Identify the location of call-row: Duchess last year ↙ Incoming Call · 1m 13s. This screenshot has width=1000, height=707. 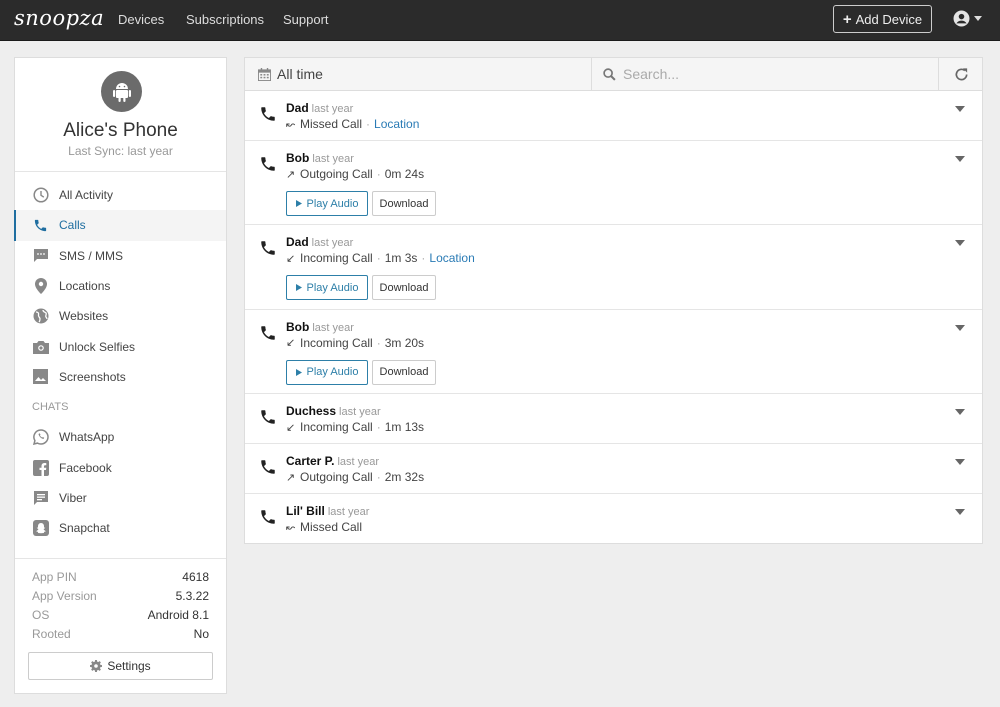
(613, 419).